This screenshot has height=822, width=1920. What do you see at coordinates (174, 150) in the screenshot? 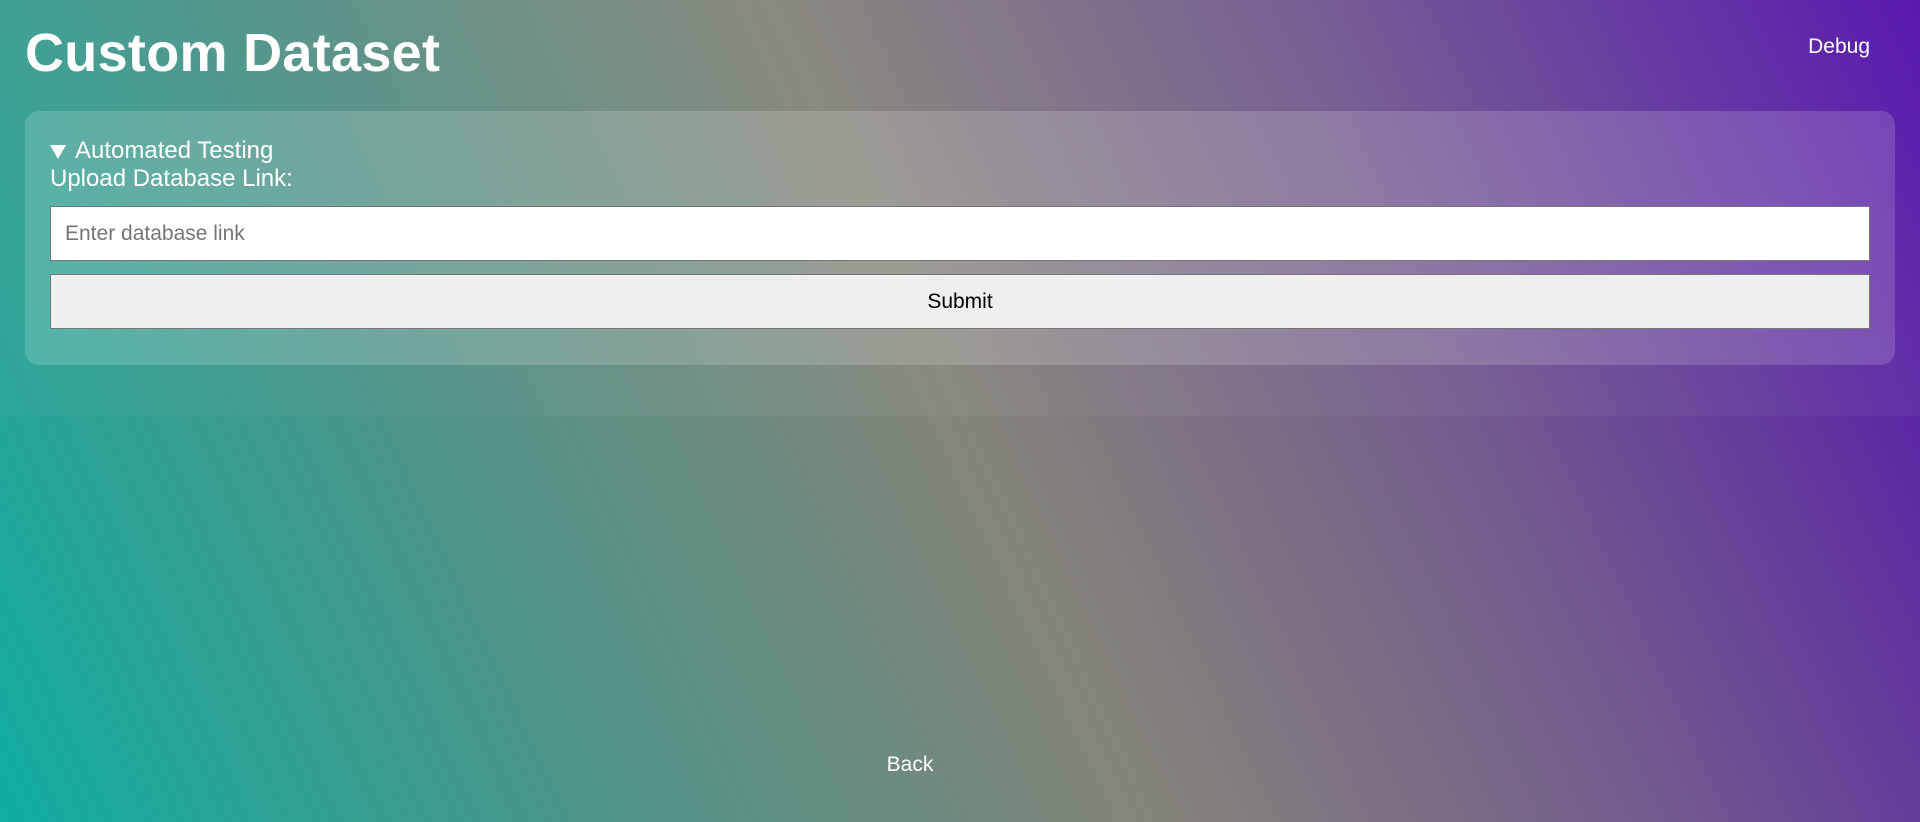
I see `automated-testing-label: Automated Testing` at bounding box center [174, 150].